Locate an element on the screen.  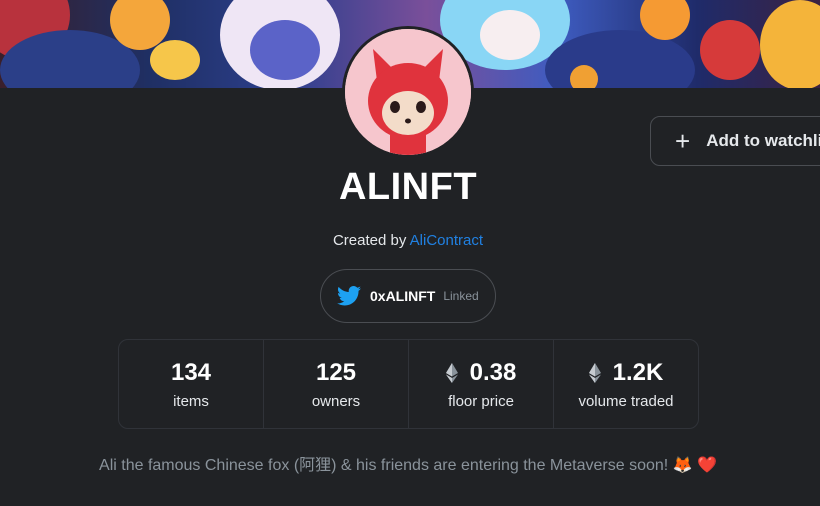
stat-value: 0.38 is located at coordinates (481, 372).